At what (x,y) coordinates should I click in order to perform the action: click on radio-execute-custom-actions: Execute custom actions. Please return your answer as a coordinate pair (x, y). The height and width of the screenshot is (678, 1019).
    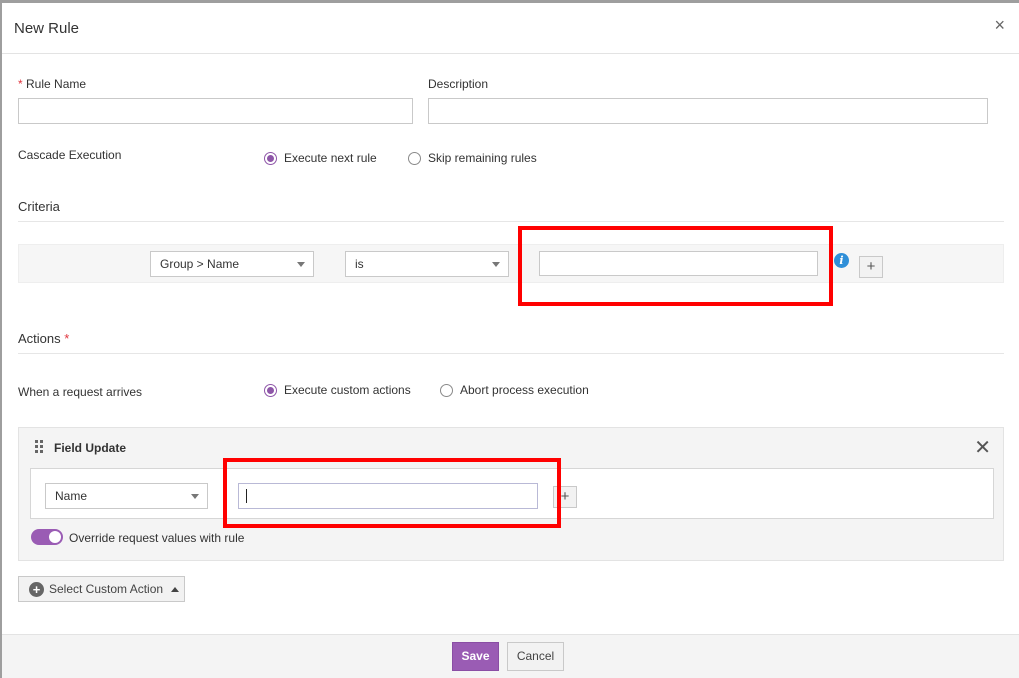
    Looking at the image, I should click on (337, 390).